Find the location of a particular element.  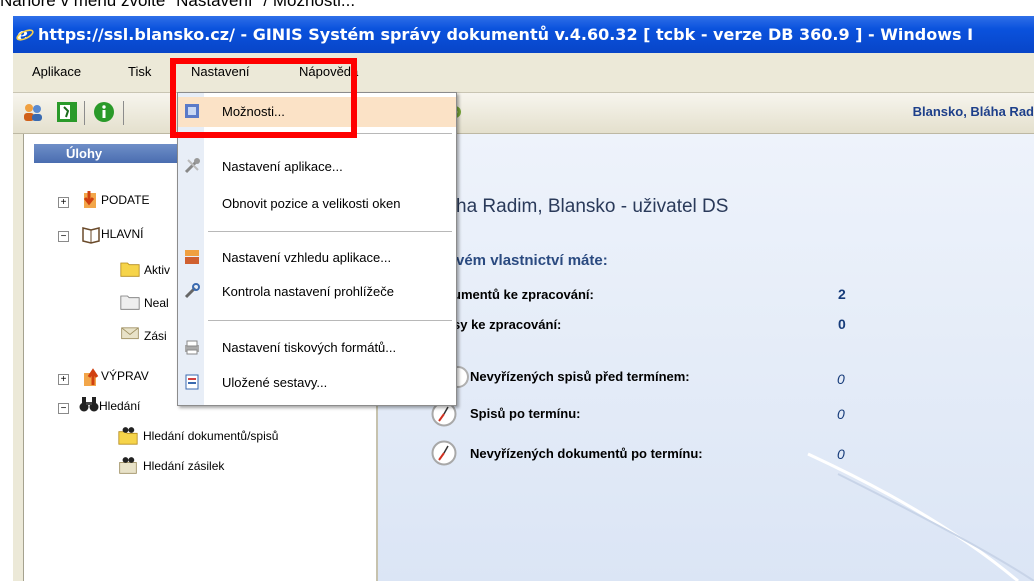

dispatch-icon is located at coordinates (91, 377).